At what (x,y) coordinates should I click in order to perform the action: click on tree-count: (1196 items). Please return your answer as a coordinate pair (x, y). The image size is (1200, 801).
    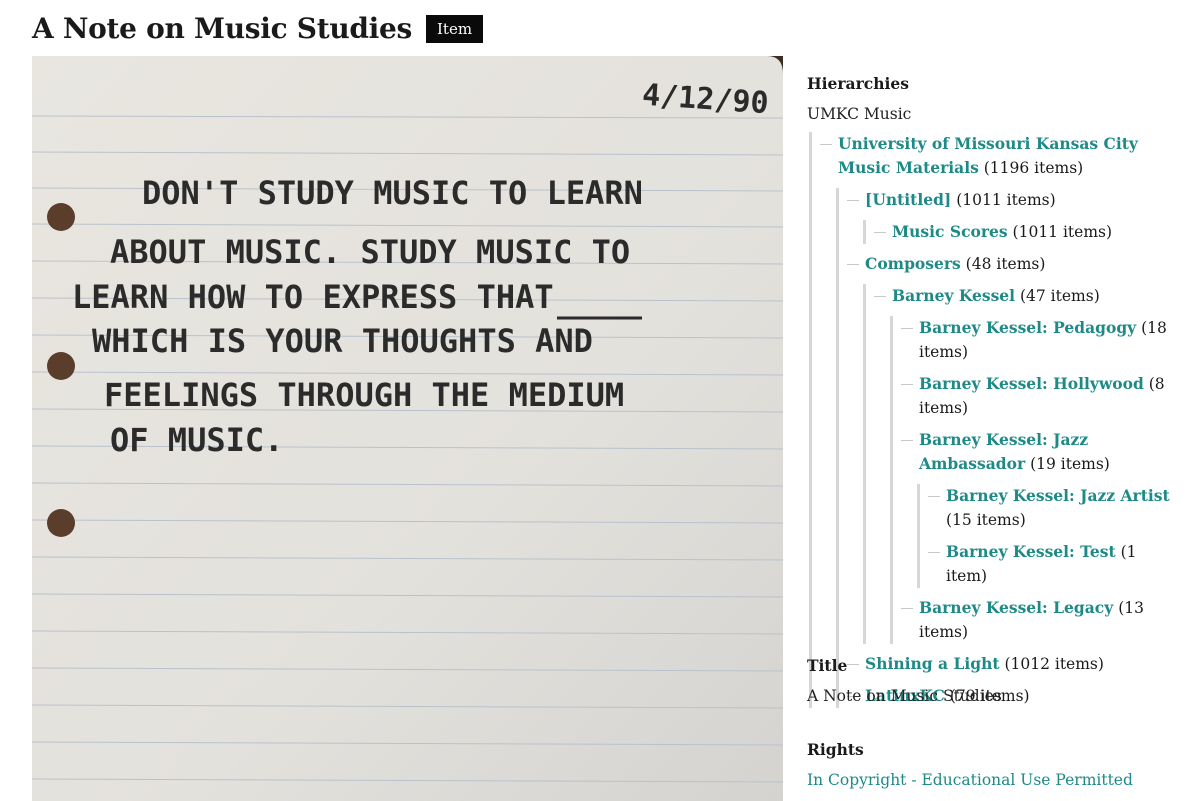
    Looking at the image, I should click on (1033, 168).